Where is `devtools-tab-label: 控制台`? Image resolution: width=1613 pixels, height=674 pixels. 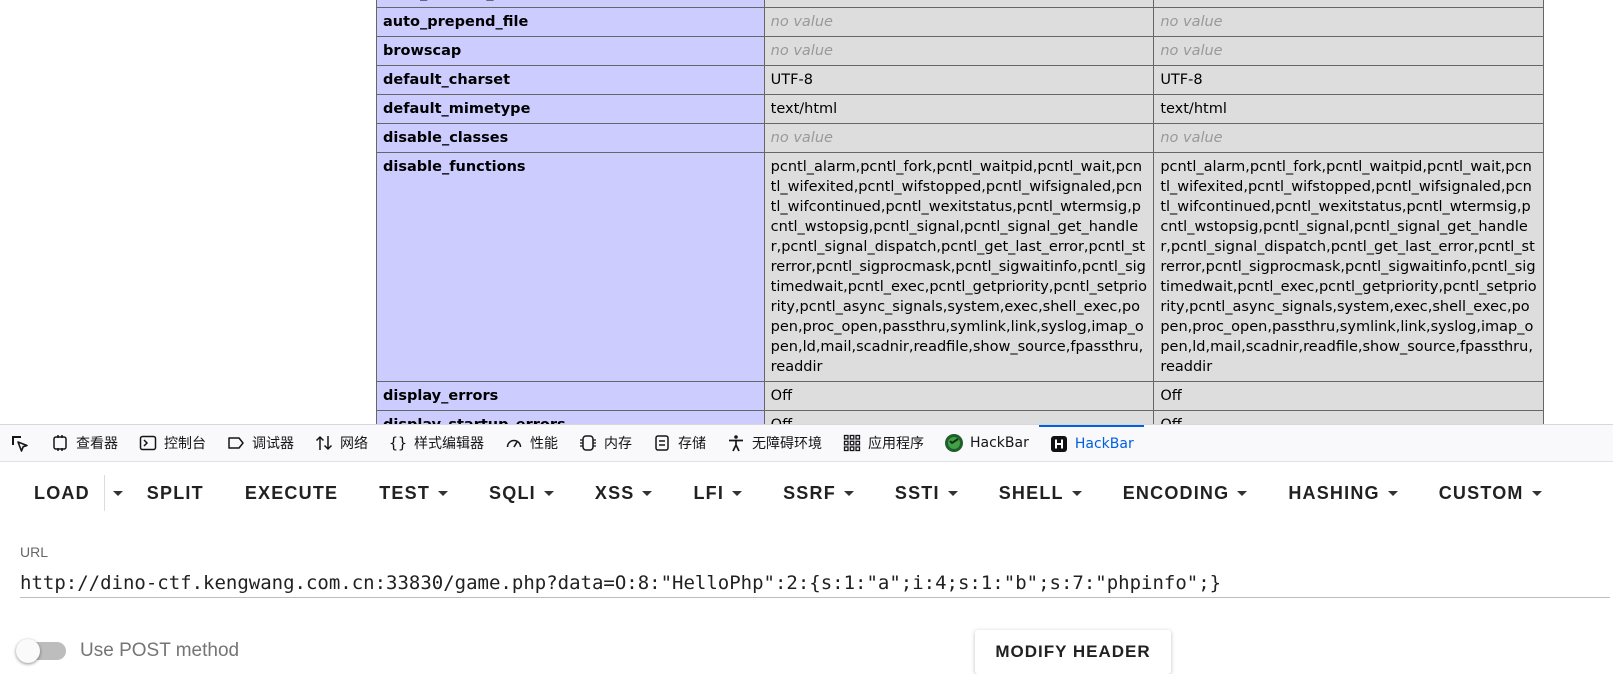 devtools-tab-label: 控制台 is located at coordinates (185, 444).